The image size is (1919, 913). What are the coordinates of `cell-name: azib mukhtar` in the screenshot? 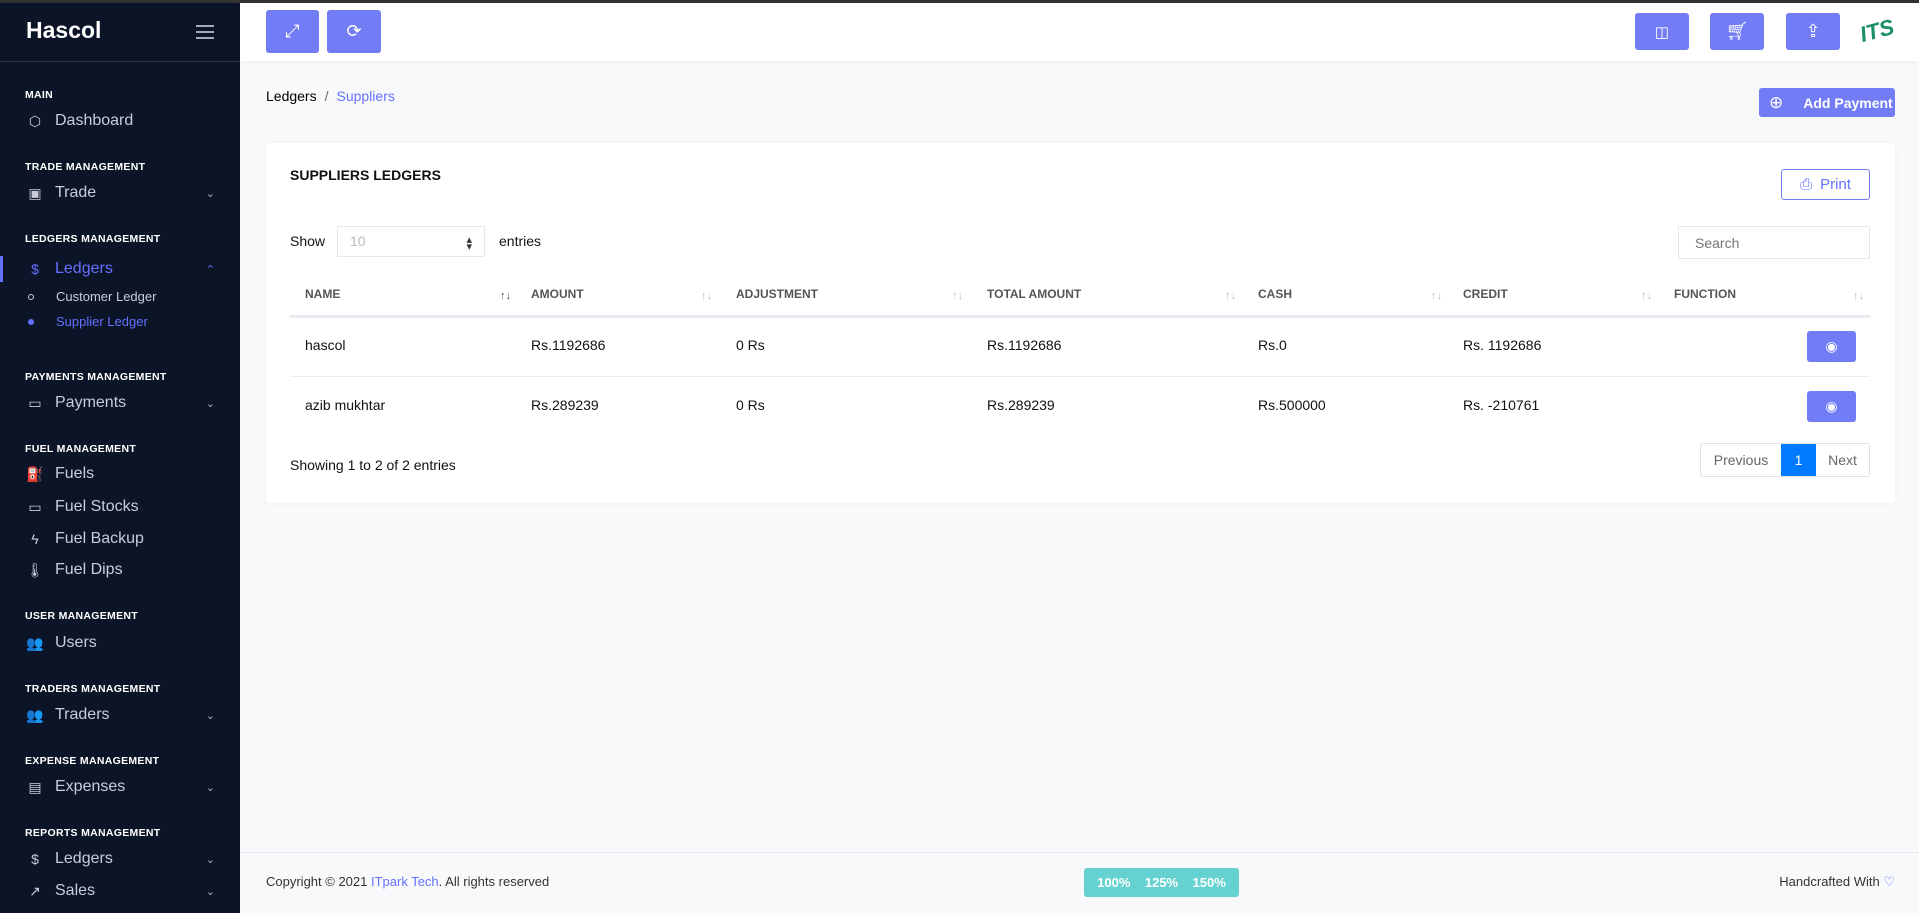 It's located at (345, 405).